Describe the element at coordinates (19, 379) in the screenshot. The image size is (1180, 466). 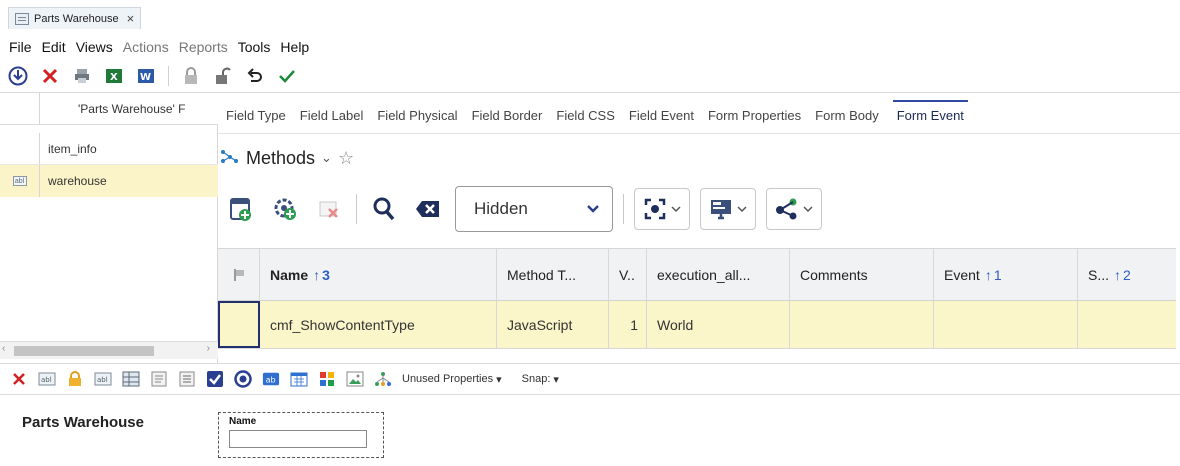
I see `delete-field-icon` at that location.